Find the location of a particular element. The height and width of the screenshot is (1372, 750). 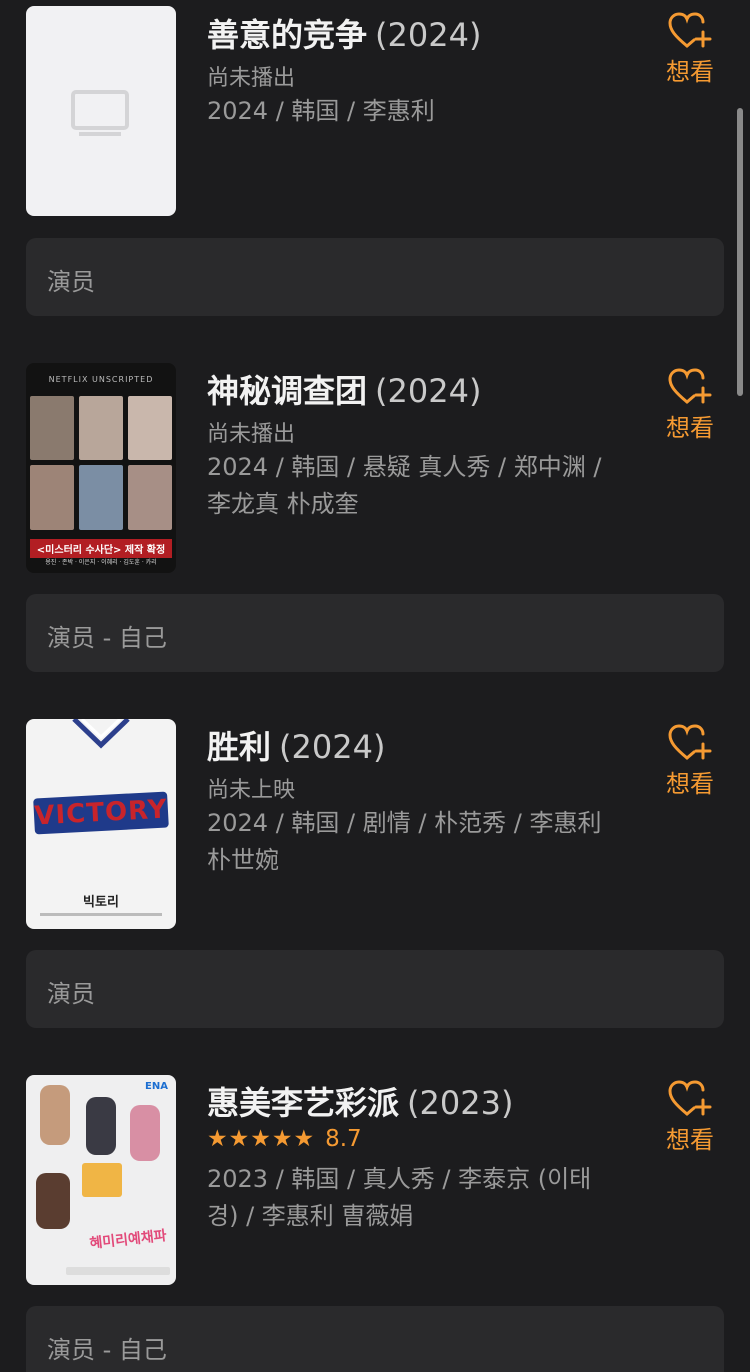

poster-korean-title: 빅토리 is located at coordinates (101, 902).